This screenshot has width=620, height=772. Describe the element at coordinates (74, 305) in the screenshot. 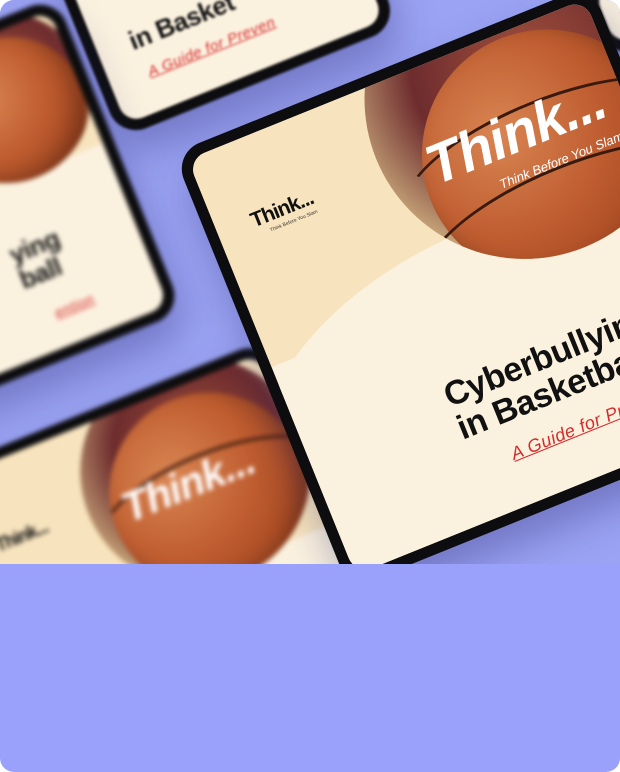

I see `partial-subtitle: ention` at that location.